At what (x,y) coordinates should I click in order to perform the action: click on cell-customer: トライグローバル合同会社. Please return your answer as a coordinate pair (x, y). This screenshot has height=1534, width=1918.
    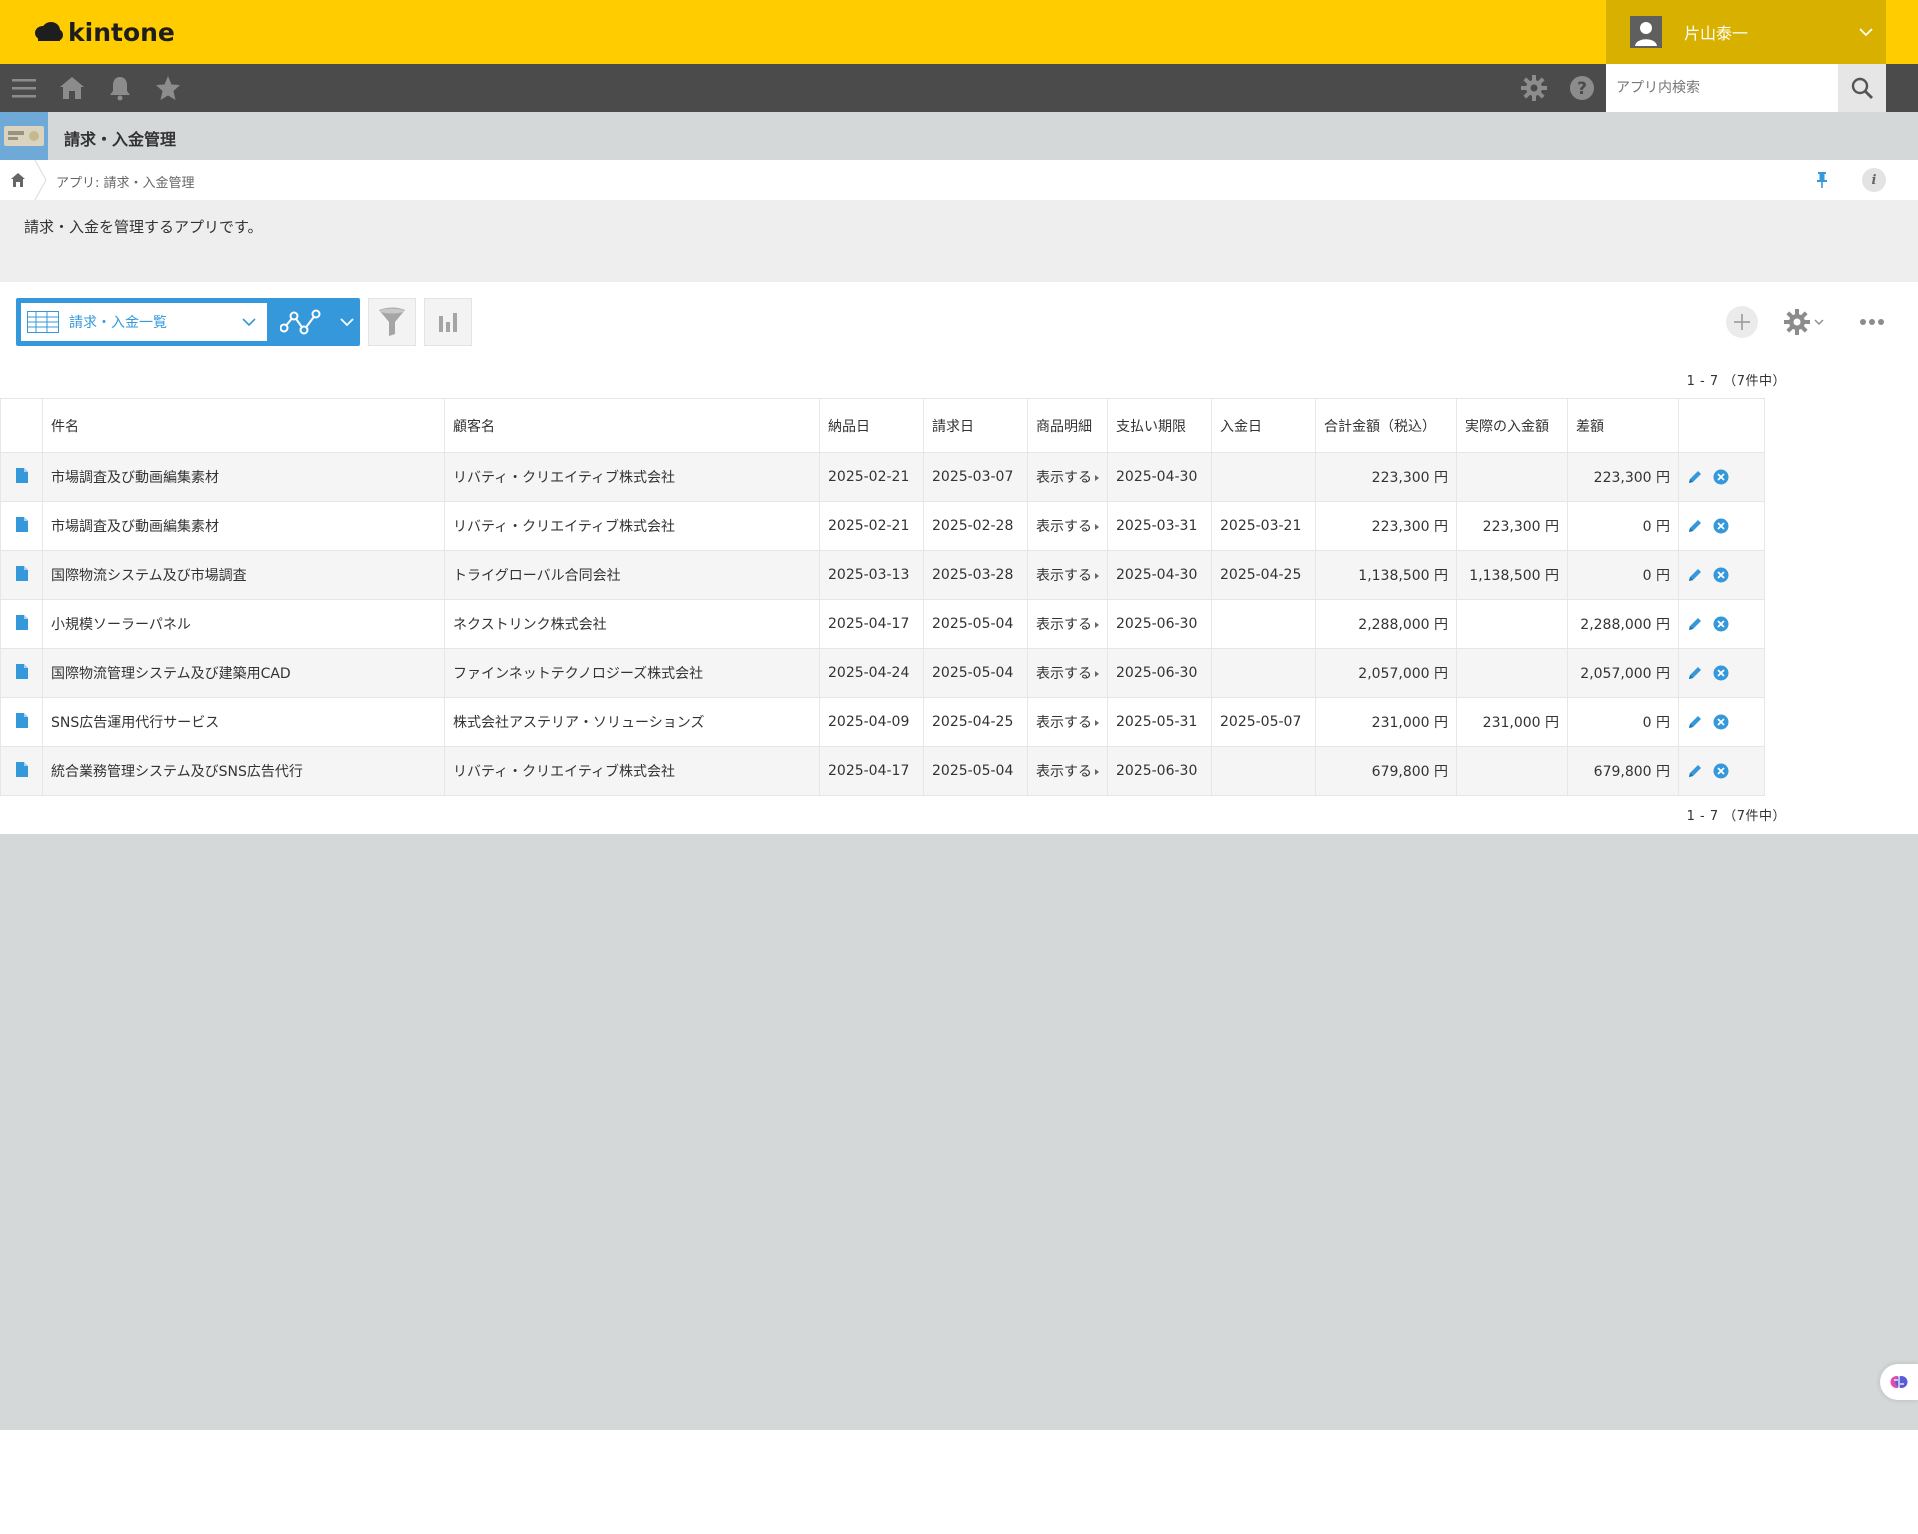
    Looking at the image, I should click on (632, 575).